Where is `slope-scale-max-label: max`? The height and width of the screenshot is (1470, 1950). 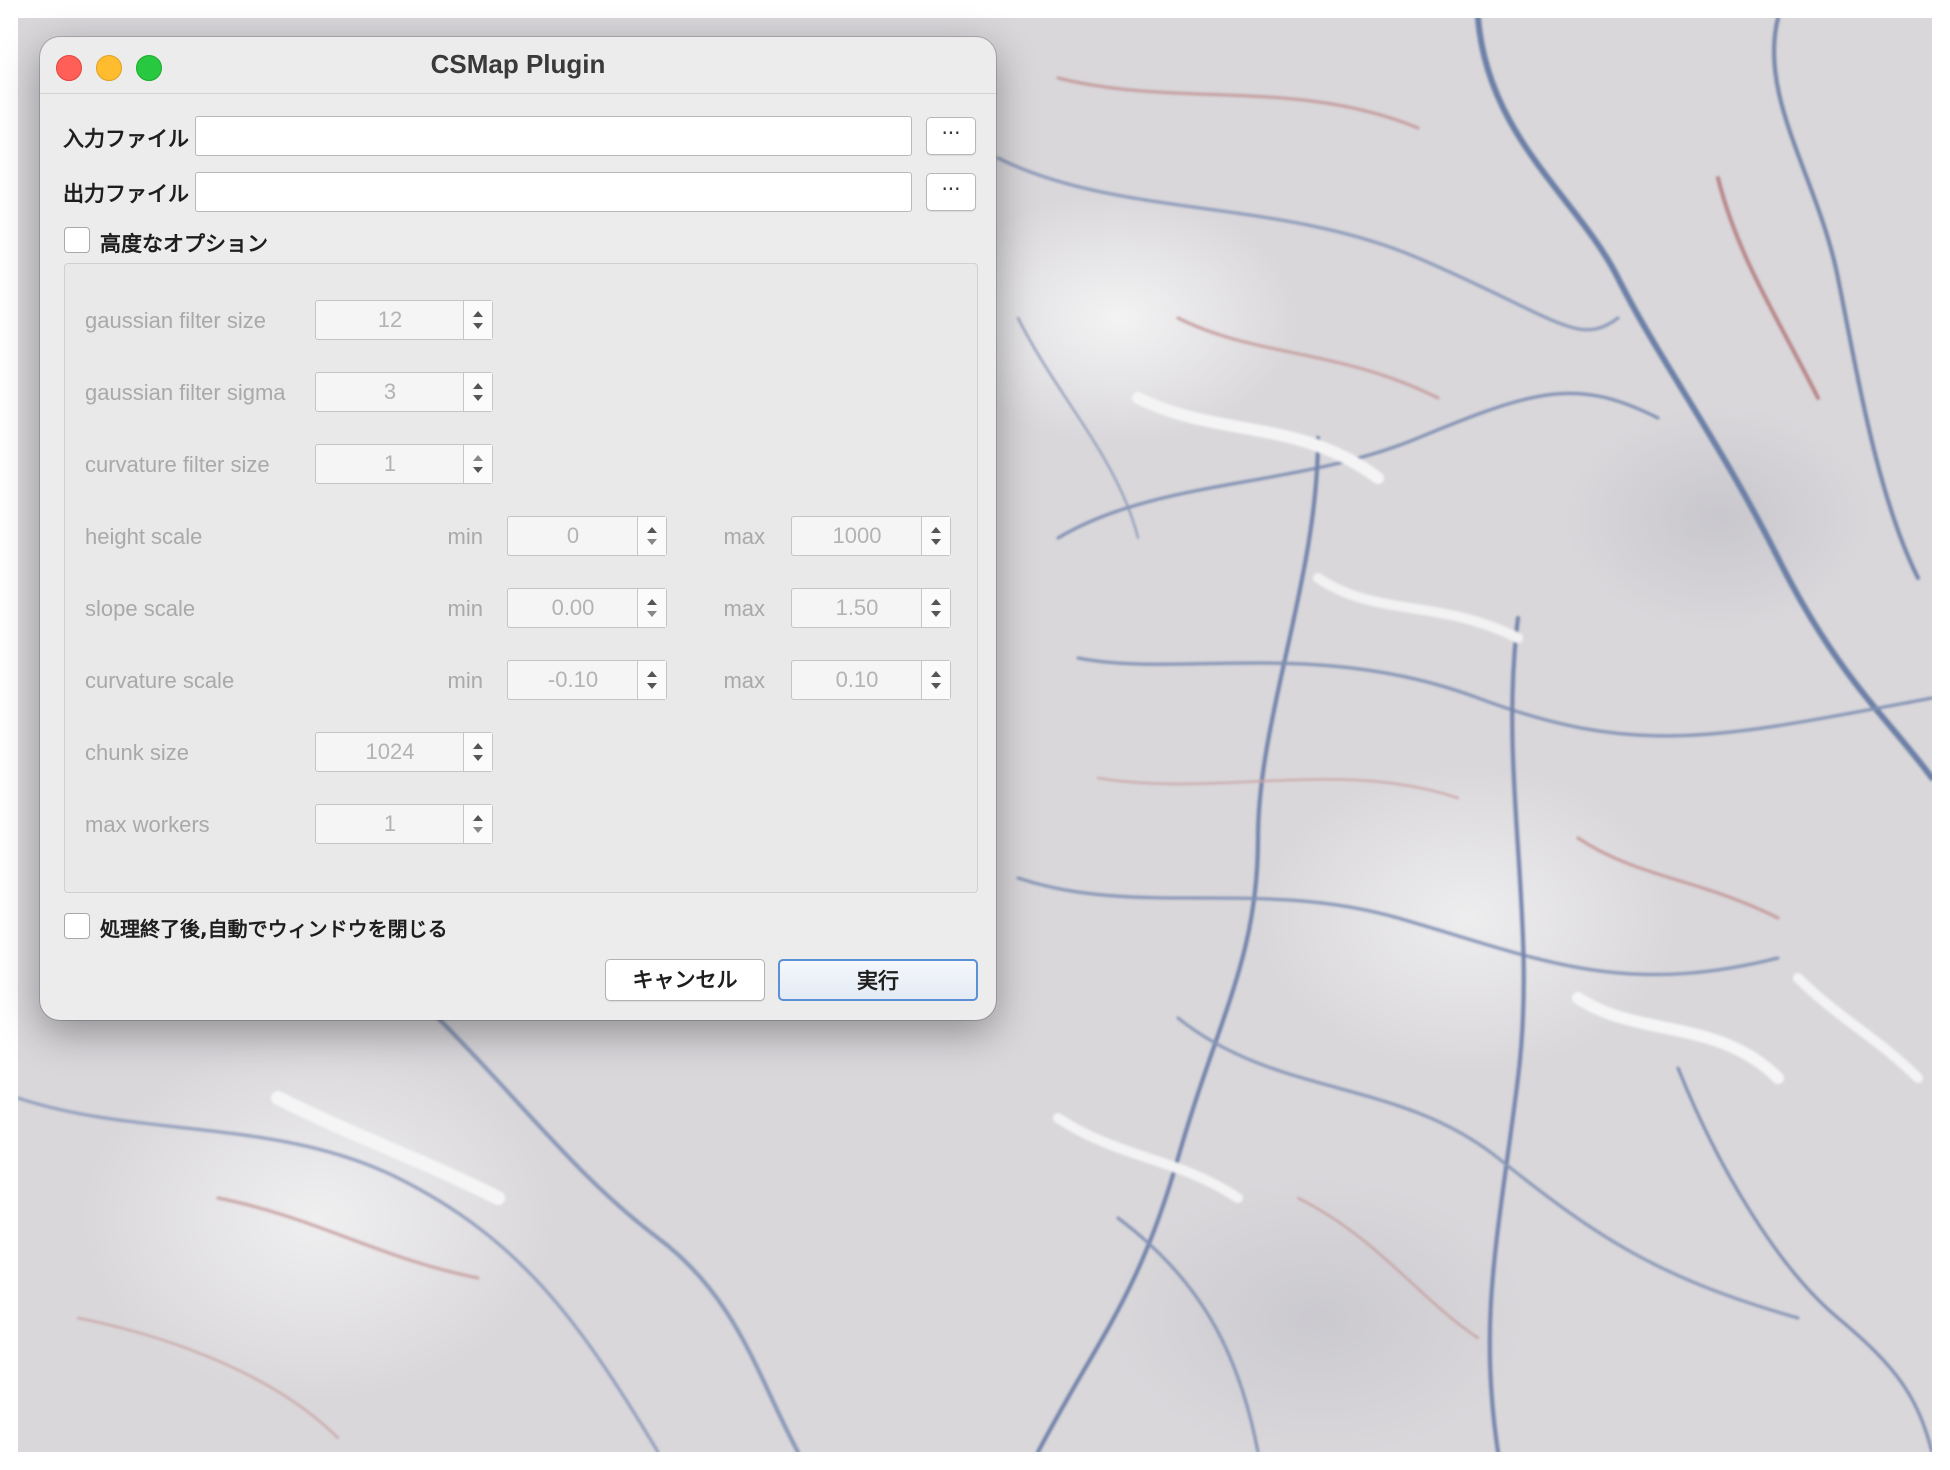 slope-scale-max-label: max is located at coordinates (744, 608).